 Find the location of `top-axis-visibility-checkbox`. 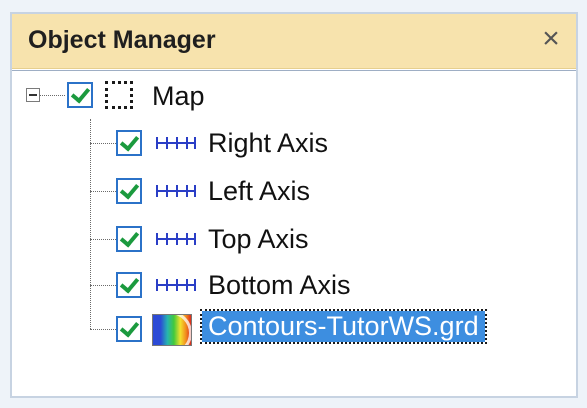

top-axis-visibility-checkbox is located at coordinates (129, 239).